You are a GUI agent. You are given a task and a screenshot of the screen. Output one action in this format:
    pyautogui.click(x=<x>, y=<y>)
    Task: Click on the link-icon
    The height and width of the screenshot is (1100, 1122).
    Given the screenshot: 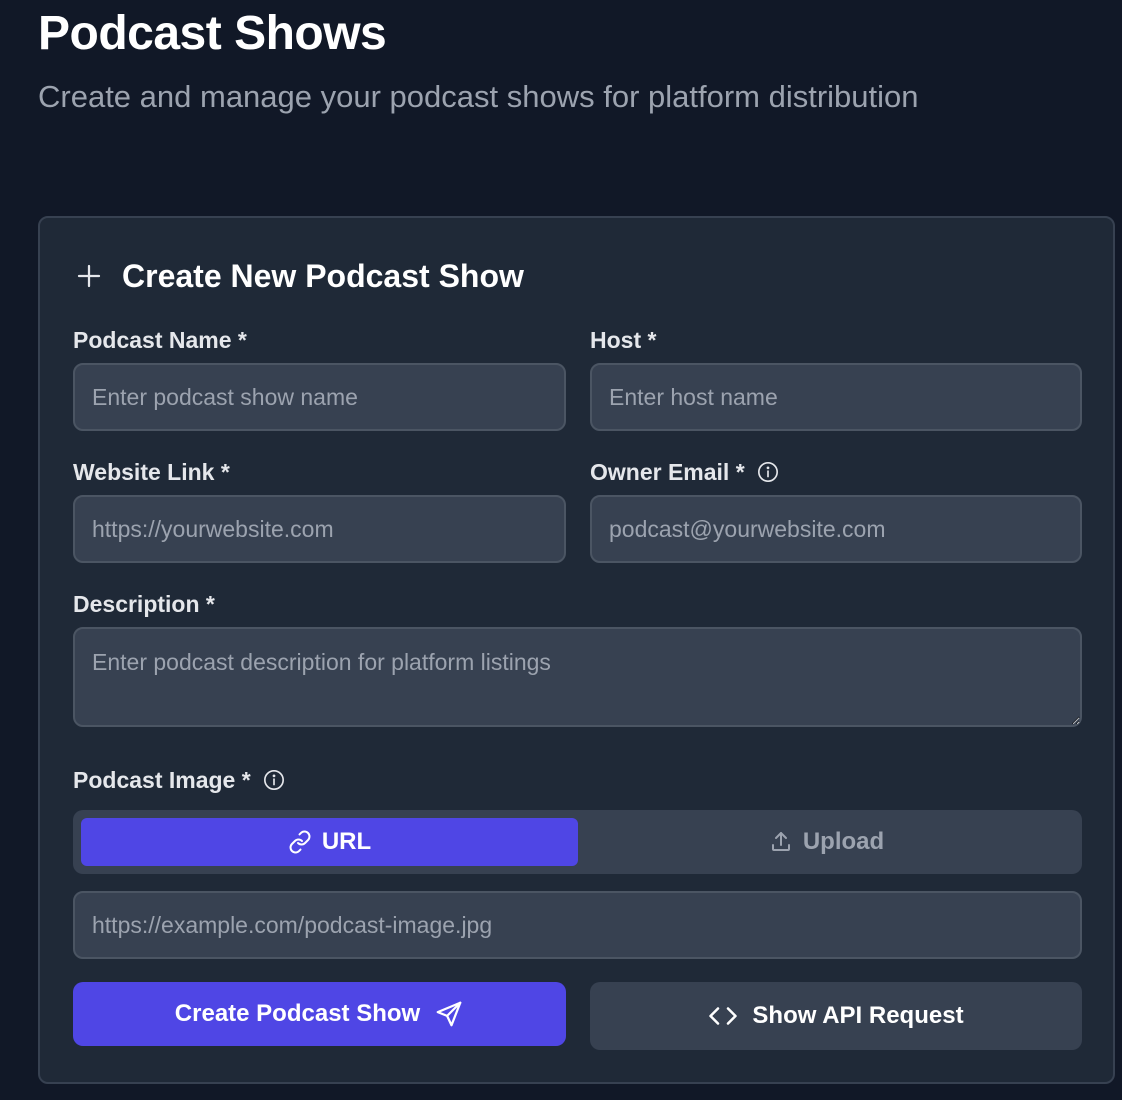 What is the action you would take?
    pyautogui.click(x=300, y=842)
    